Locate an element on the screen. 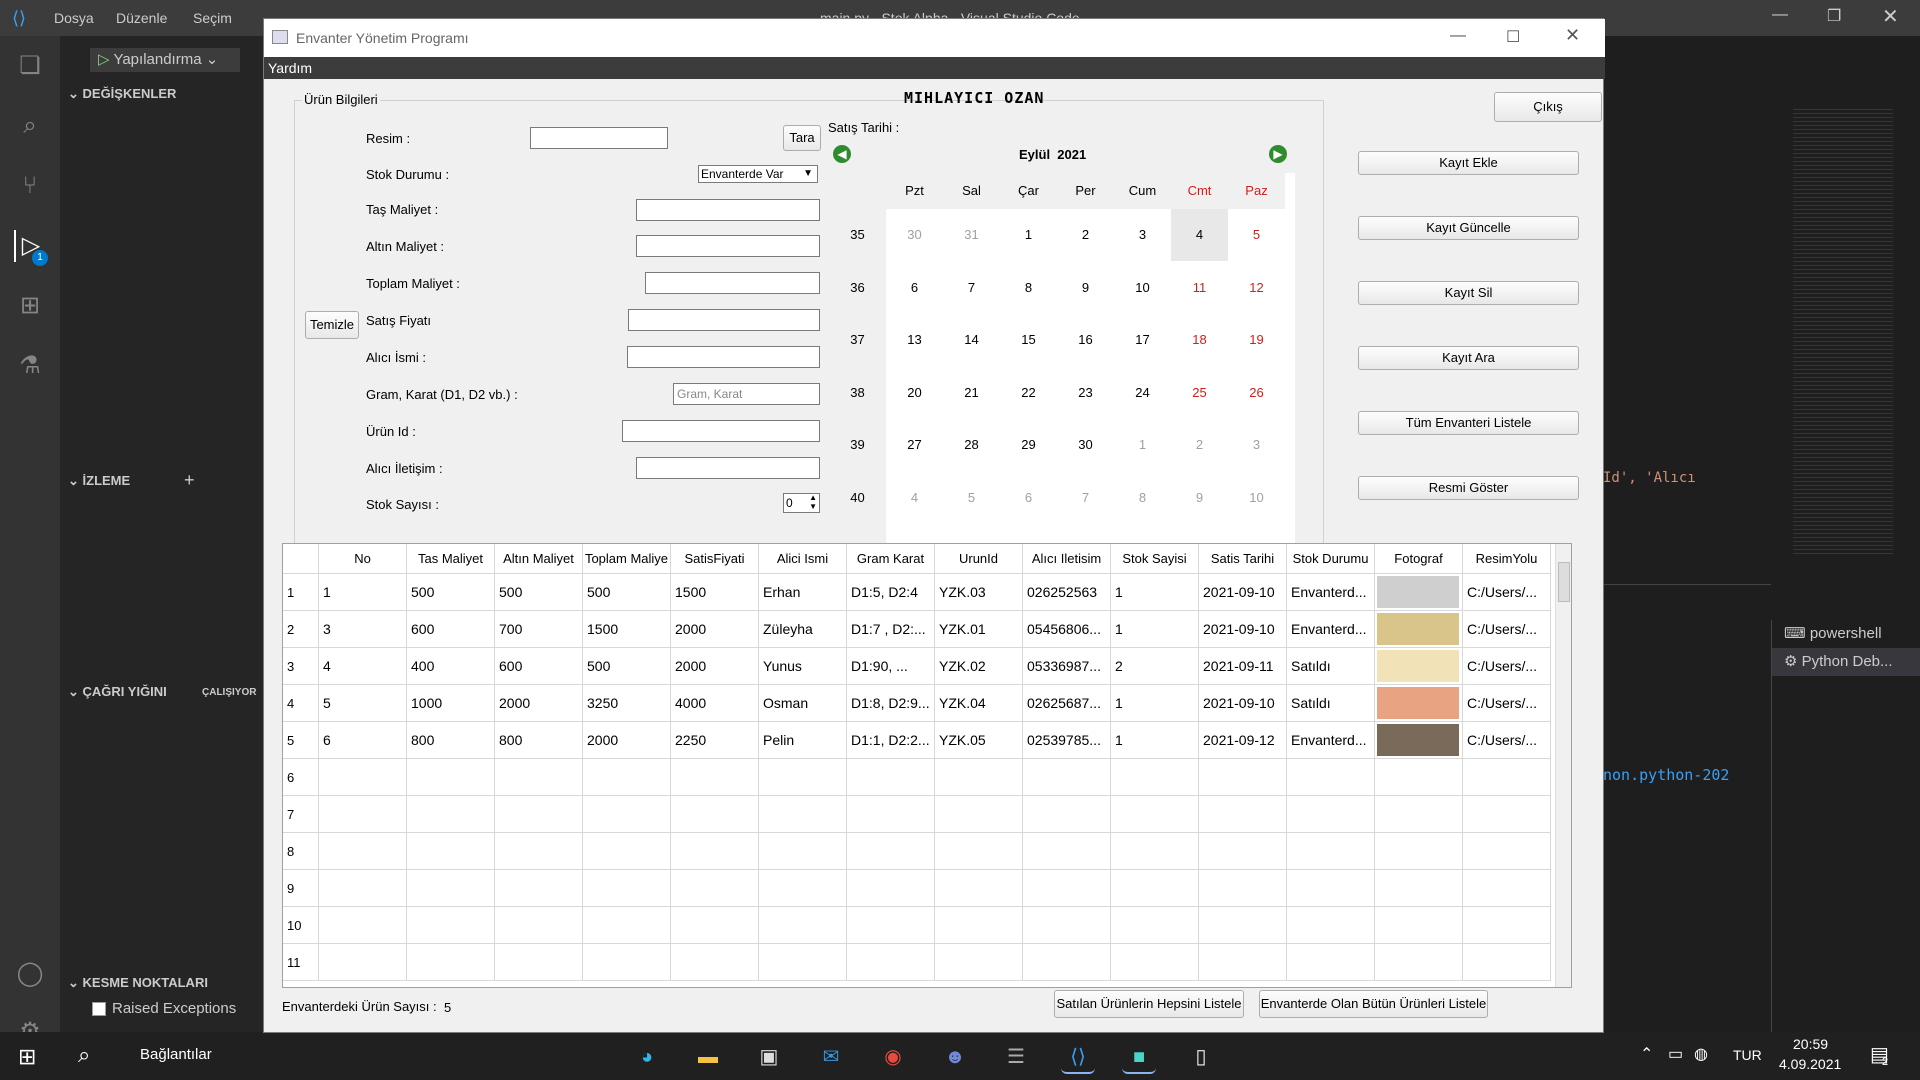 The width and height of the screenshot is (1920, 1080). calendar-day: 21 is located at coordinates (971, 393).